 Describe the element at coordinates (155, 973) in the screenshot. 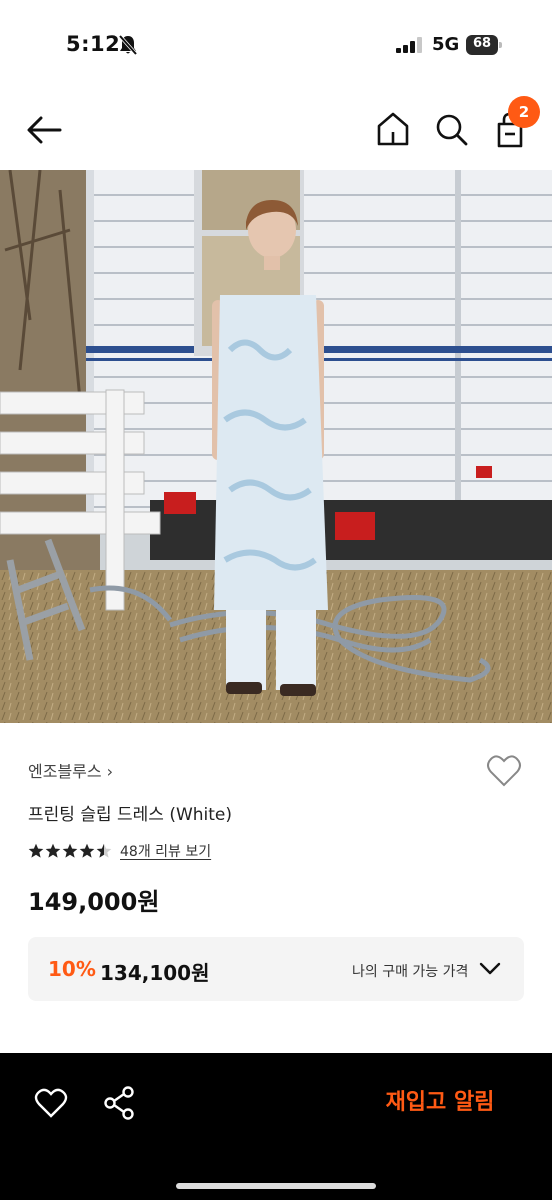

I see `discount-price: 134,100원` at that location.